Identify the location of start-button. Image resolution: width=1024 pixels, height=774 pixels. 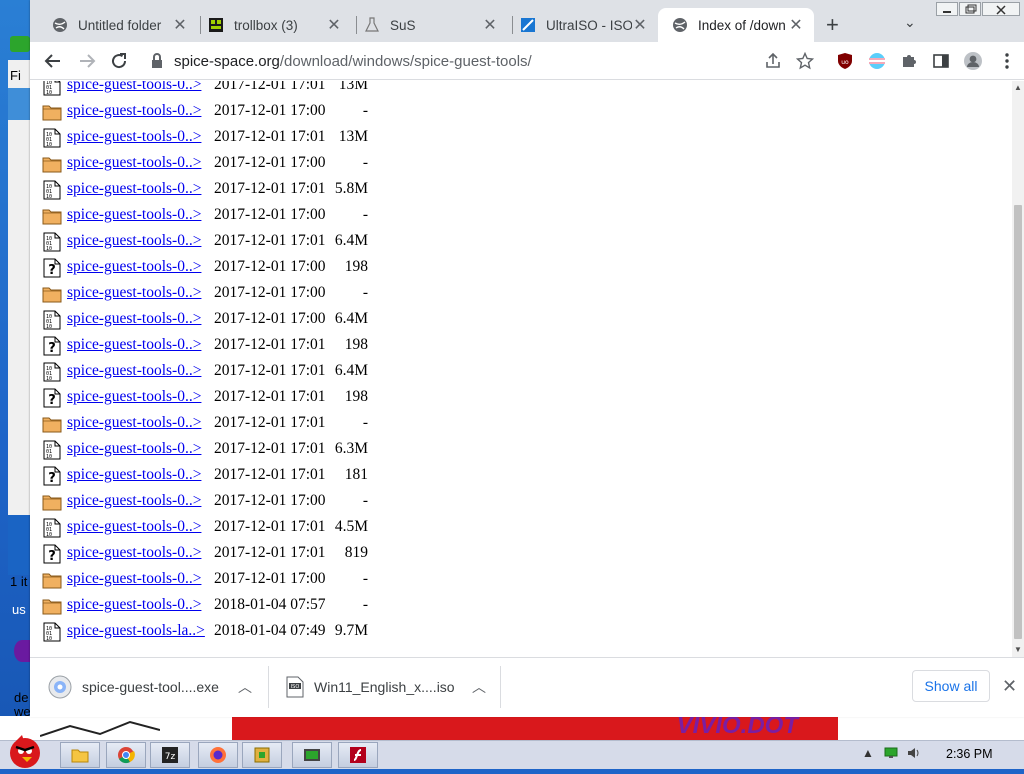
(25, 750).